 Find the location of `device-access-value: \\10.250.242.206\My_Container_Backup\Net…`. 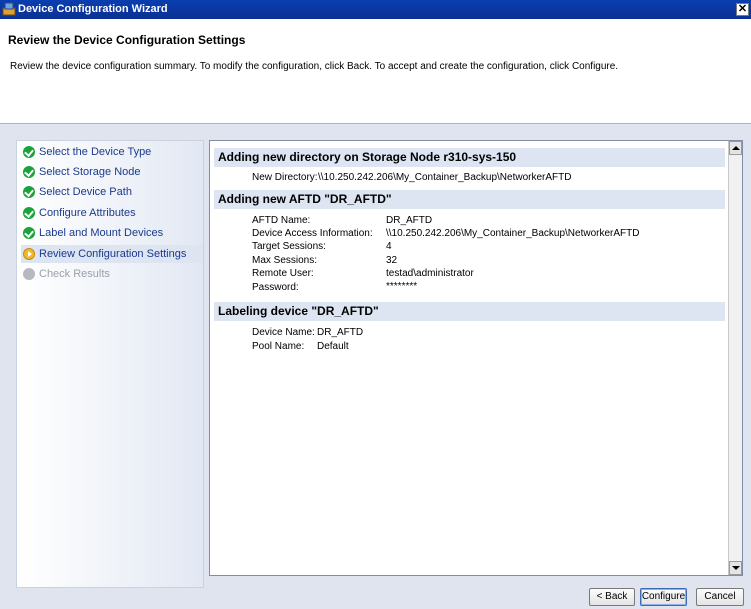

device-access-value: \\10.250.242.206\My_Container_Backup\Net… is located at coordinates (513, 233).